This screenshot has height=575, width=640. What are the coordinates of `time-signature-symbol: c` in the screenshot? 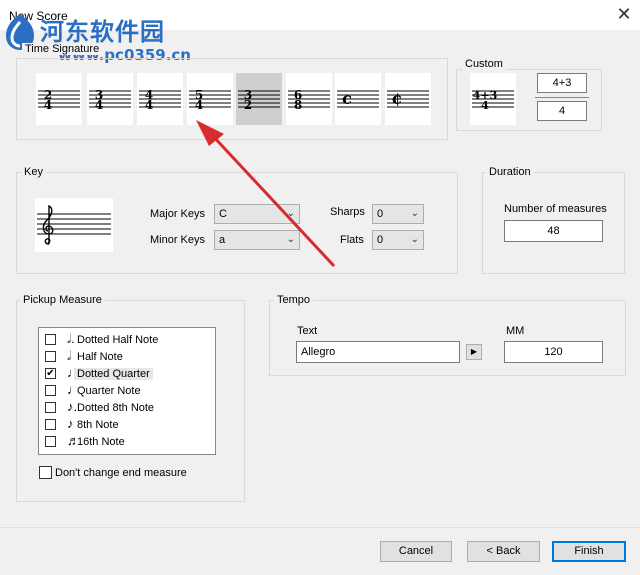 It's located at (347, 98).